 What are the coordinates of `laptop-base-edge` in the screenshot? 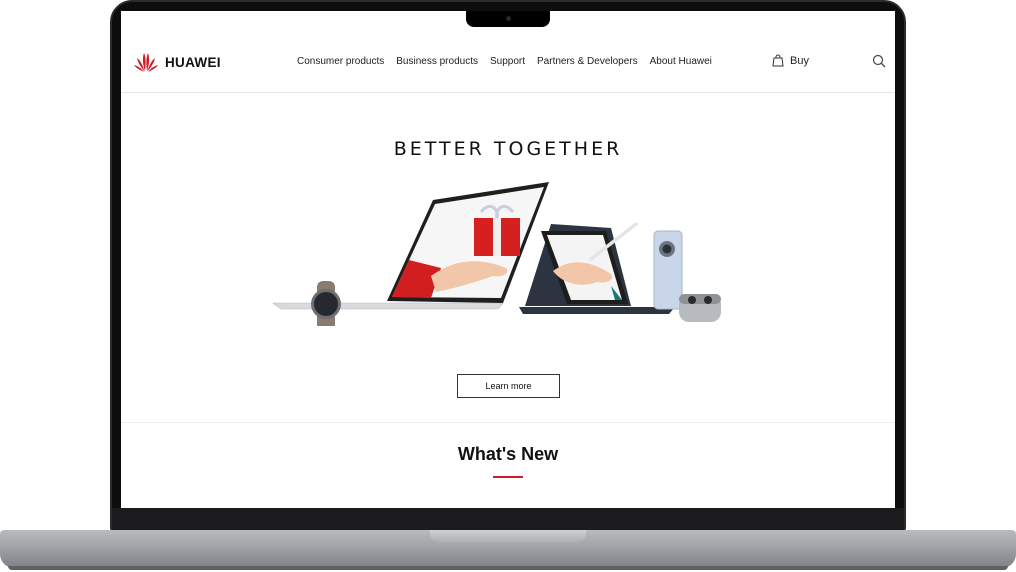 It's located at (508, 568).